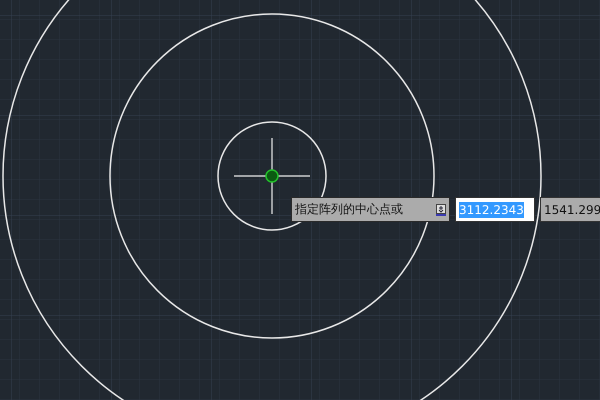 The image size is (600, 400). What do you see at coordinates (272, 176) in the screenshot?
I see `center-point-marker` at bounding box center [272, 176].